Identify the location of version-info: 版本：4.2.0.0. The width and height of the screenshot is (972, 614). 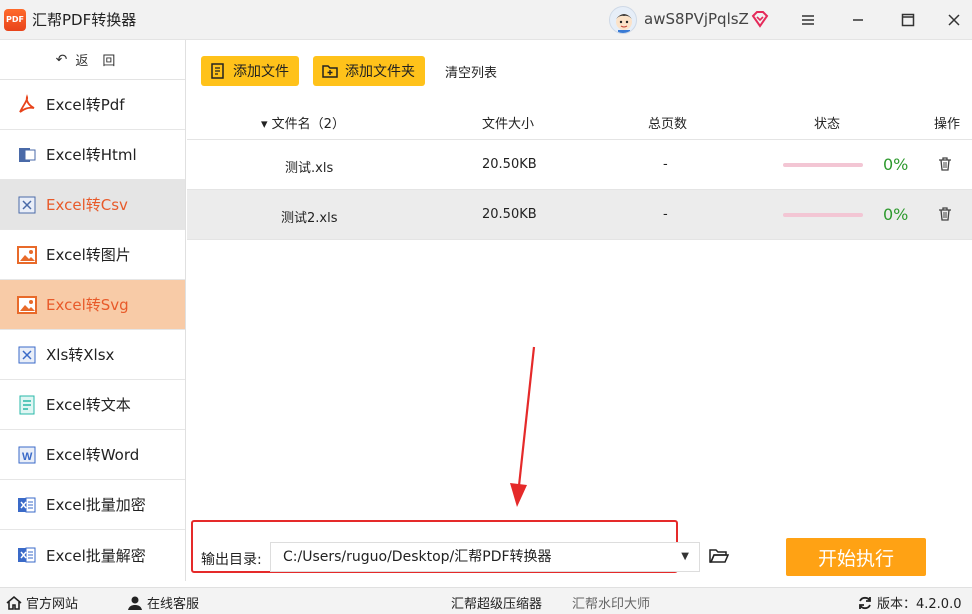
(909, 602).